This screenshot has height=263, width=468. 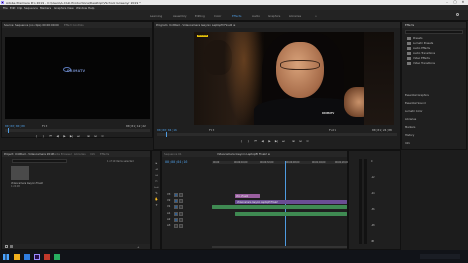 I want to click on track-header-a2: A2, so click(x=168, y=219).